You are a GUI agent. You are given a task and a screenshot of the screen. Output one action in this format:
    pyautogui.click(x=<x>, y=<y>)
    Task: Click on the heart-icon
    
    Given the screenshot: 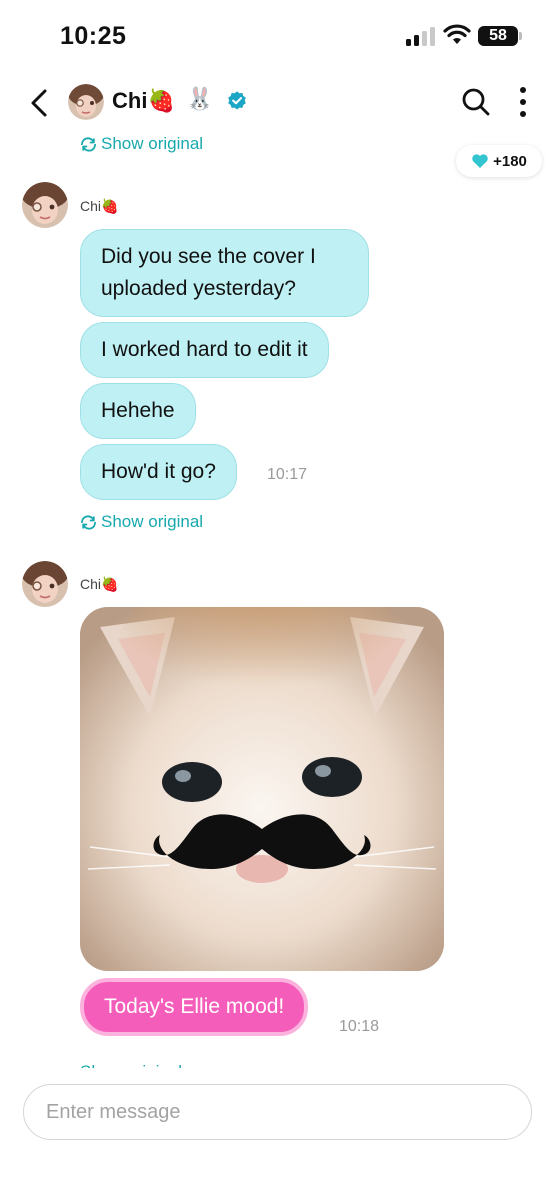 What is the action you would take?
    pyautogui.click(x=480, y=161)
    